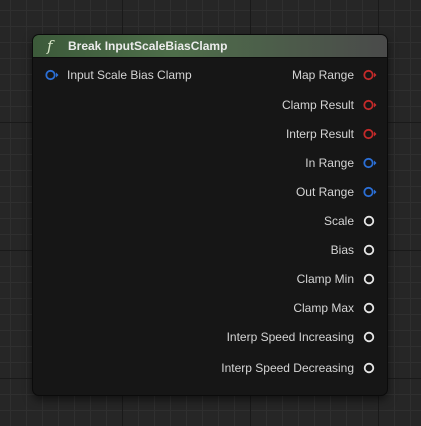 Image resolution: width=421 pixels, height=426 pixels. I want to click on node-title: Break InputScaleBiasClamp, so click(148, 46).